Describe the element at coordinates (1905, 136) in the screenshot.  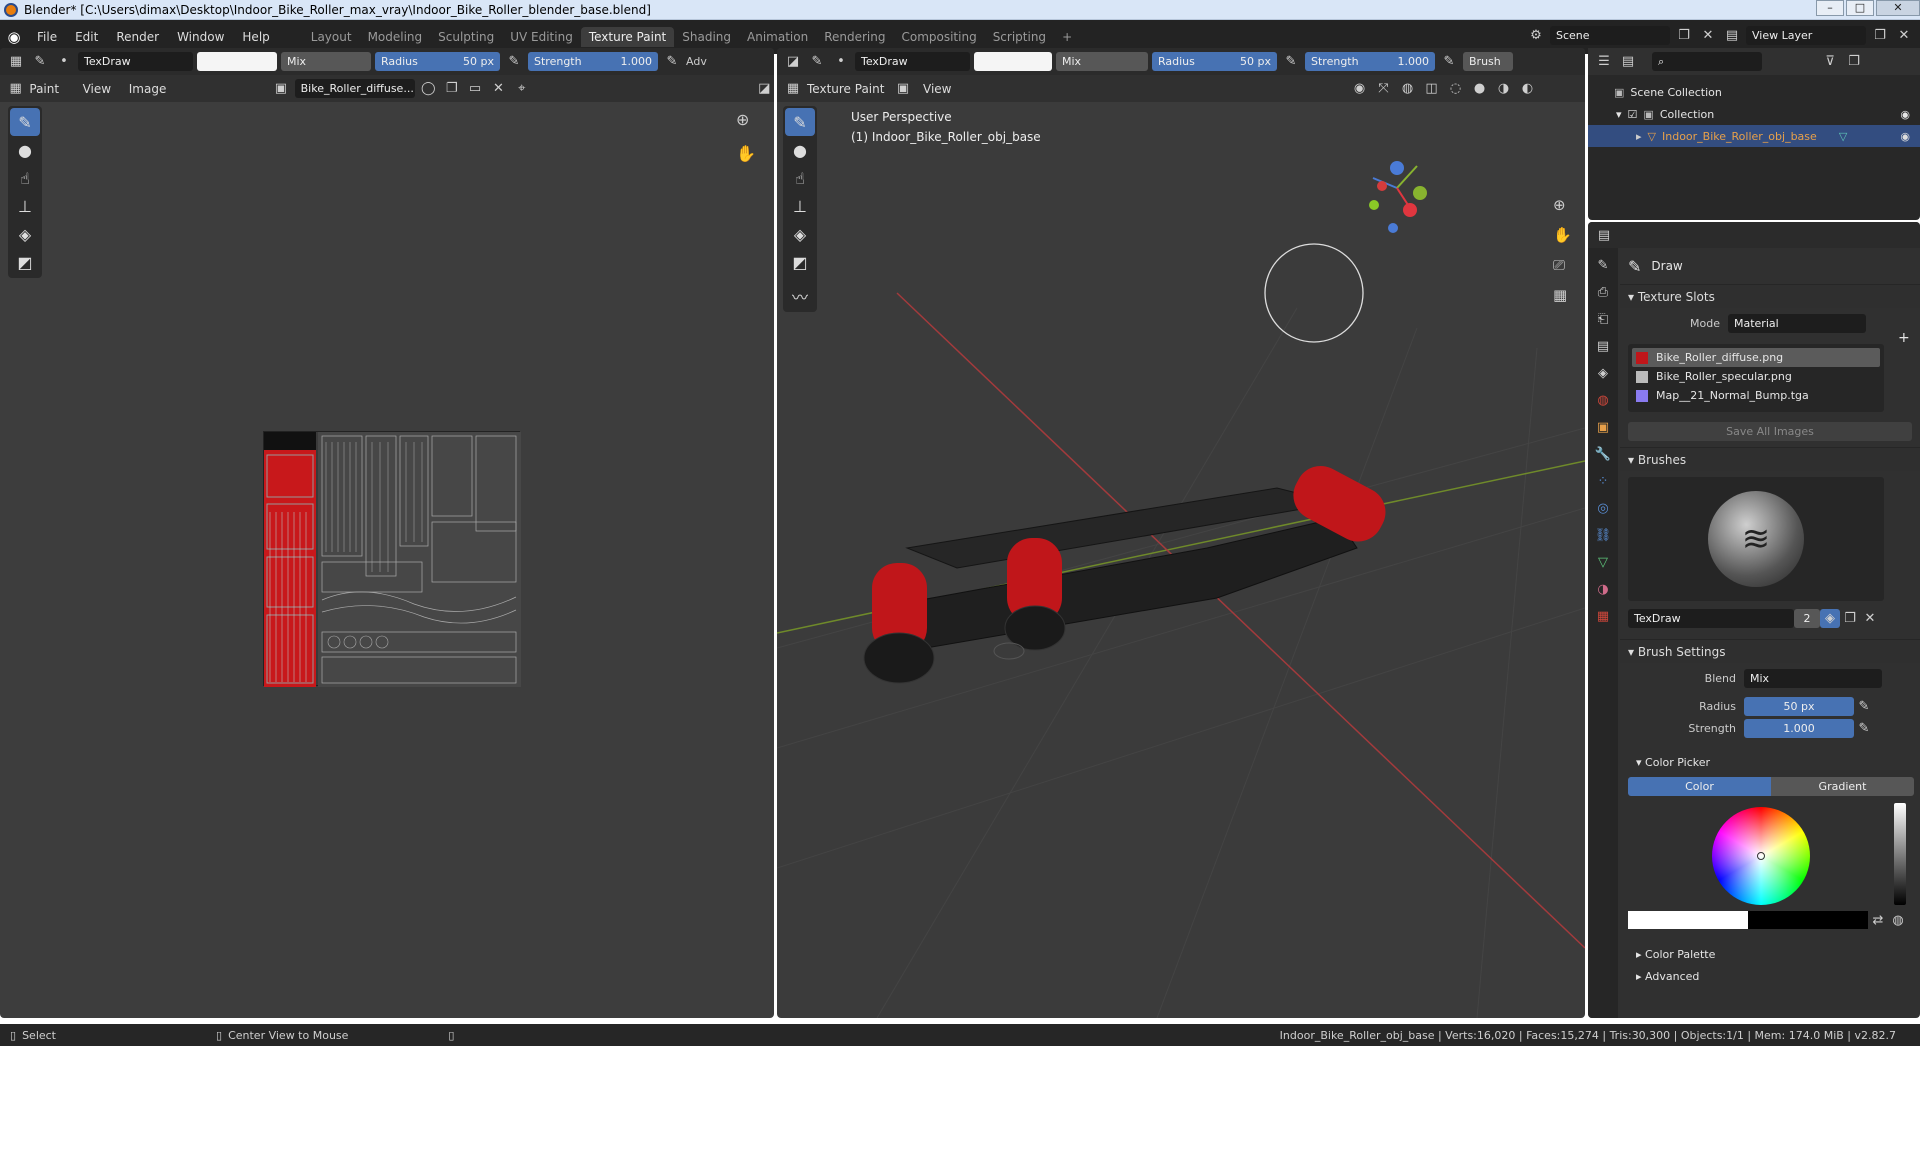
I see `object-visibility-icon: ◉` at that location.